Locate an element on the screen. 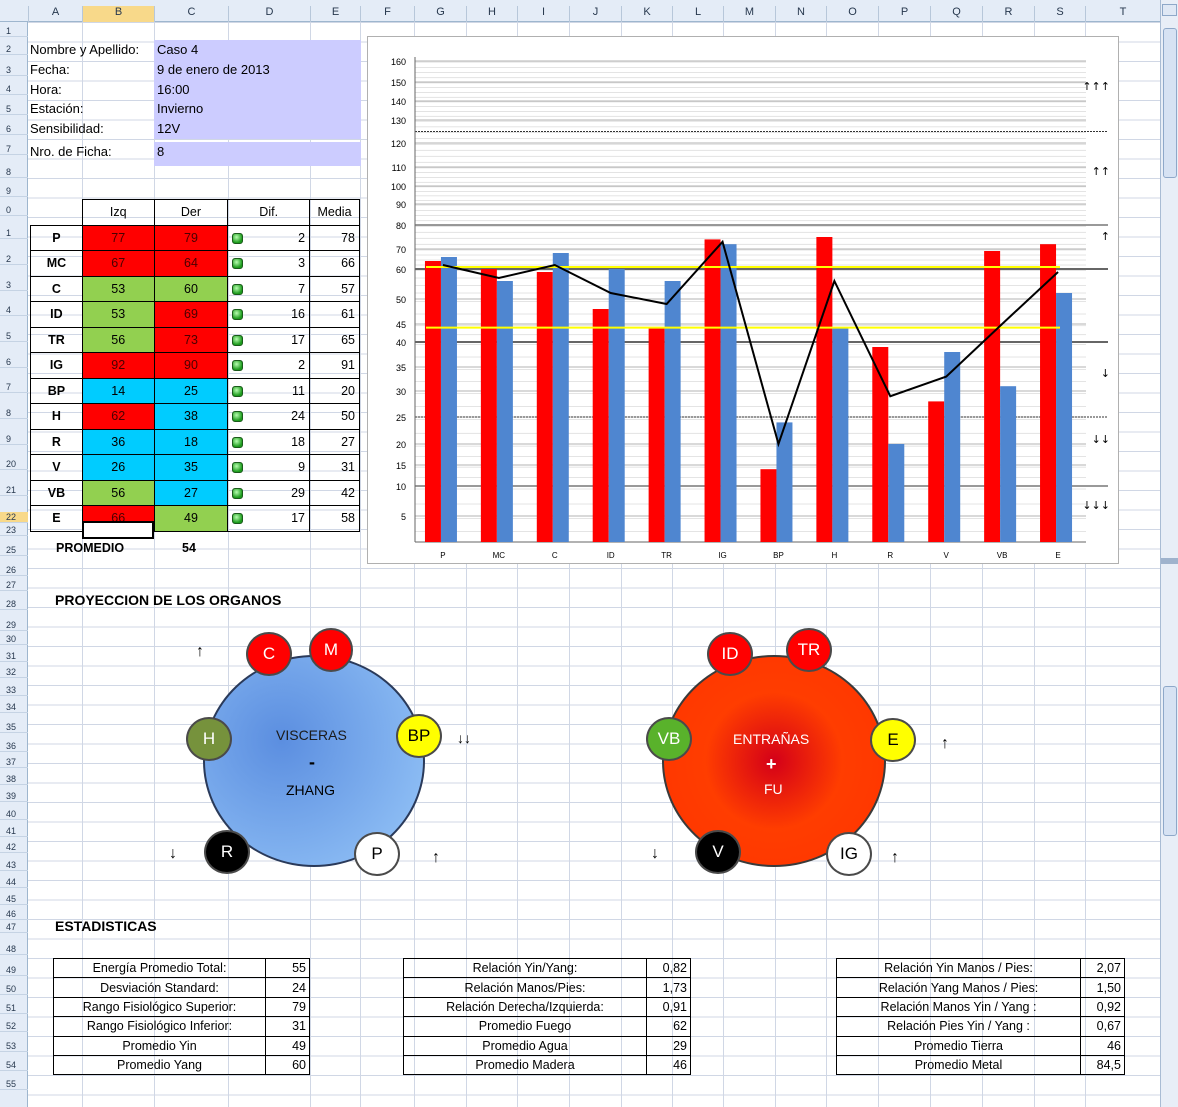  row-header-item: 51 is located at coordinates (14, 1008).